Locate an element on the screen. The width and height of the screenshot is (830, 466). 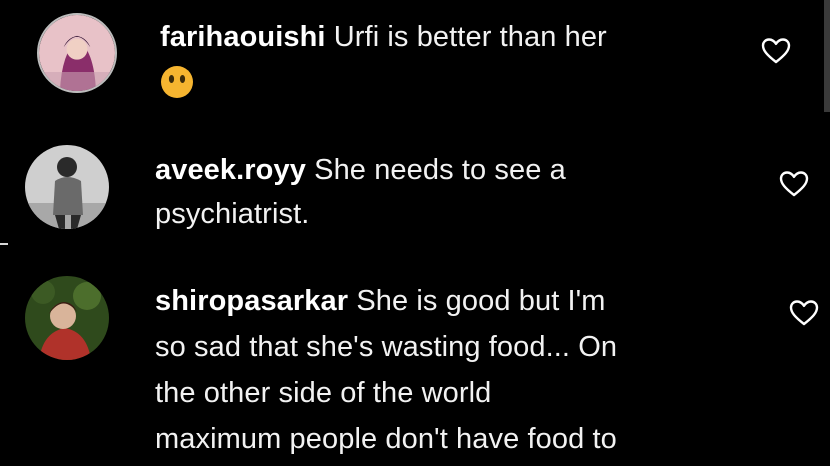
comment-body-line: maximum people don't have food to is located at coordinates (386, 439).